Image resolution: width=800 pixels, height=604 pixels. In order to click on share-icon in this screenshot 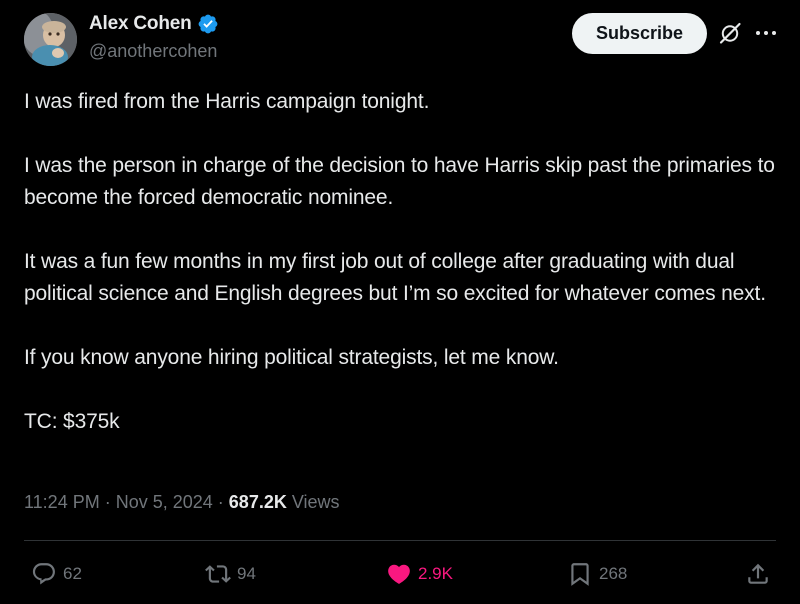, I will do `click(758, 573)`.